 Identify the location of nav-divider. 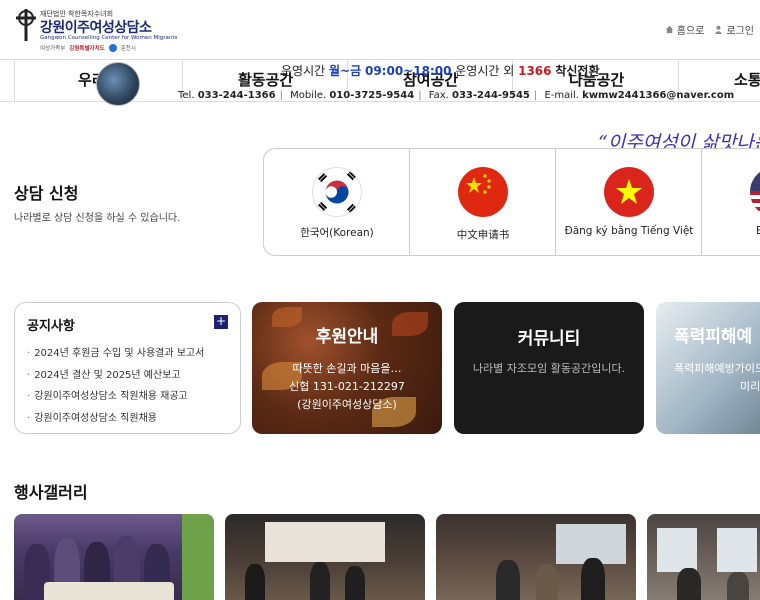
(14, 80).